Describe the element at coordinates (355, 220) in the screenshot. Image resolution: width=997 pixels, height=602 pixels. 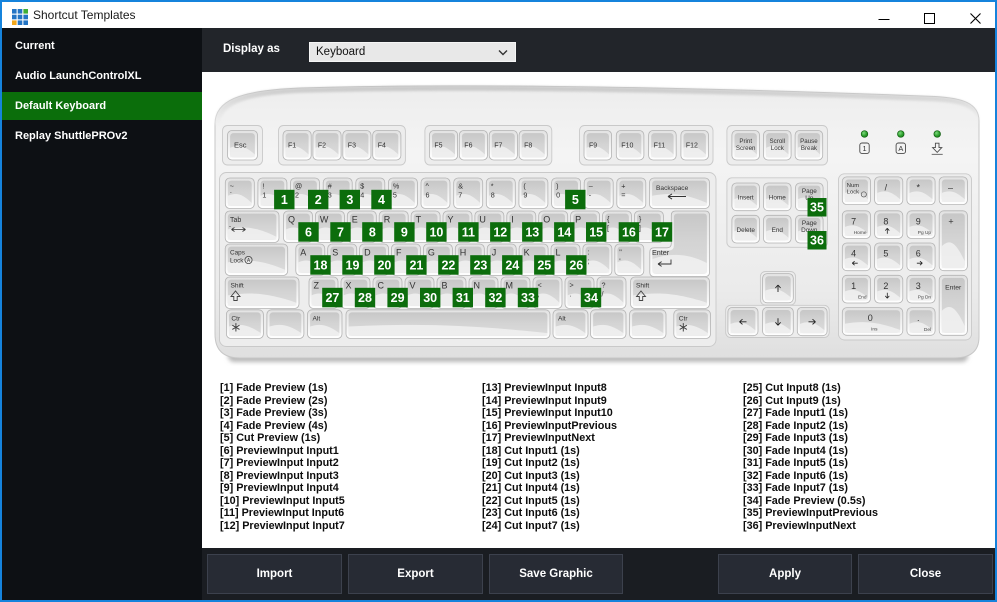
I see `svg-text: E` at that location.